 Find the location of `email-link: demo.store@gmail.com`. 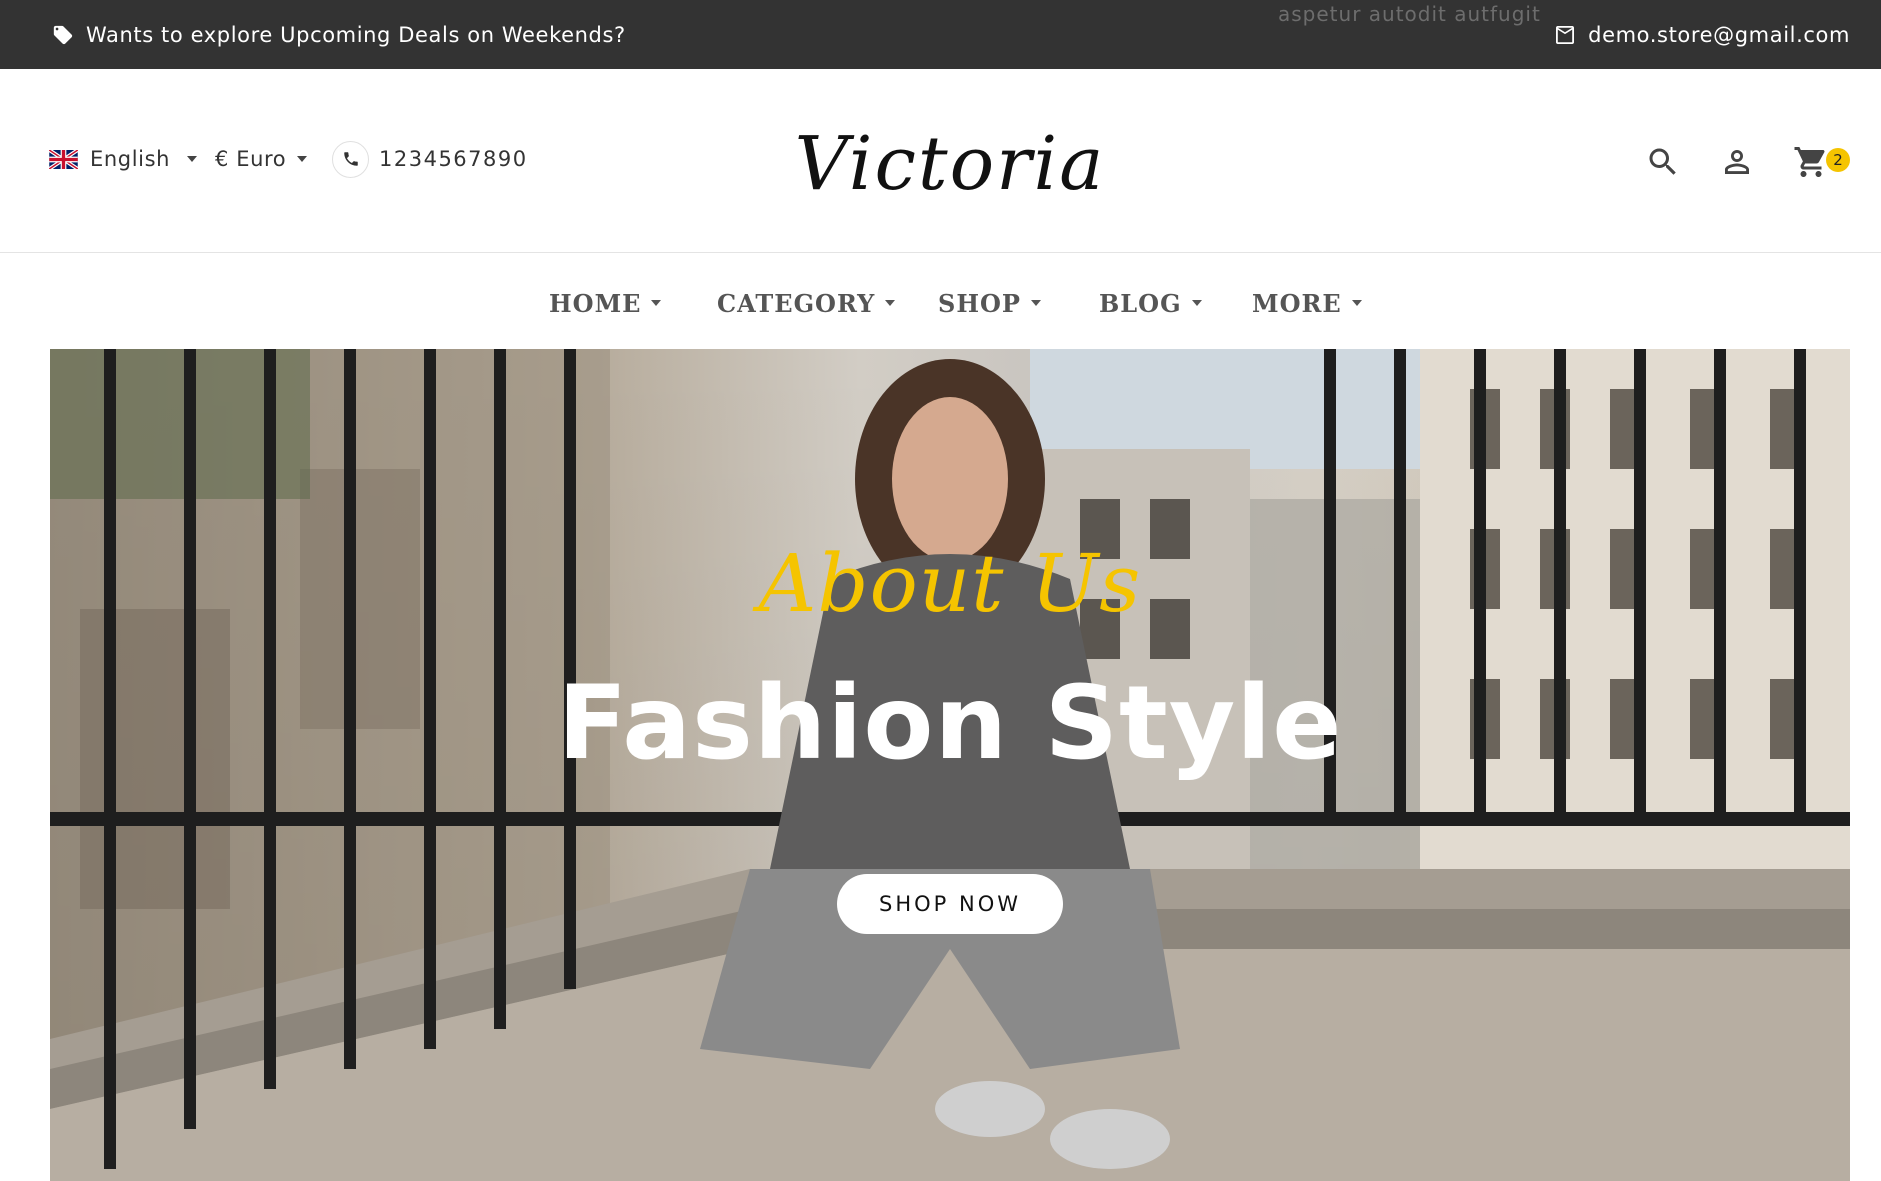

email-link: demo.store@gmail.com is located at coordinates (1702, 35).